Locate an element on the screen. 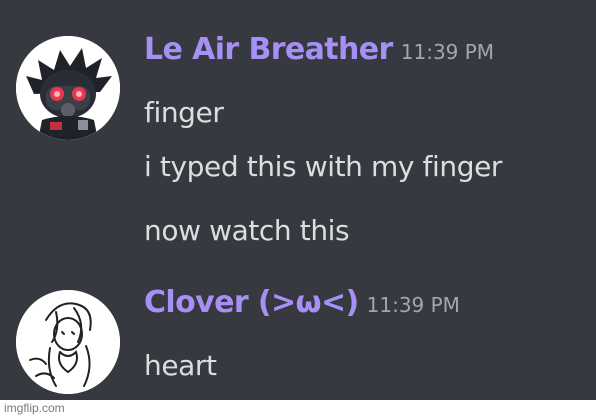 This screenshot has width=596, height=419. watermark: imgflip.com is located at coordinates (34, 408).